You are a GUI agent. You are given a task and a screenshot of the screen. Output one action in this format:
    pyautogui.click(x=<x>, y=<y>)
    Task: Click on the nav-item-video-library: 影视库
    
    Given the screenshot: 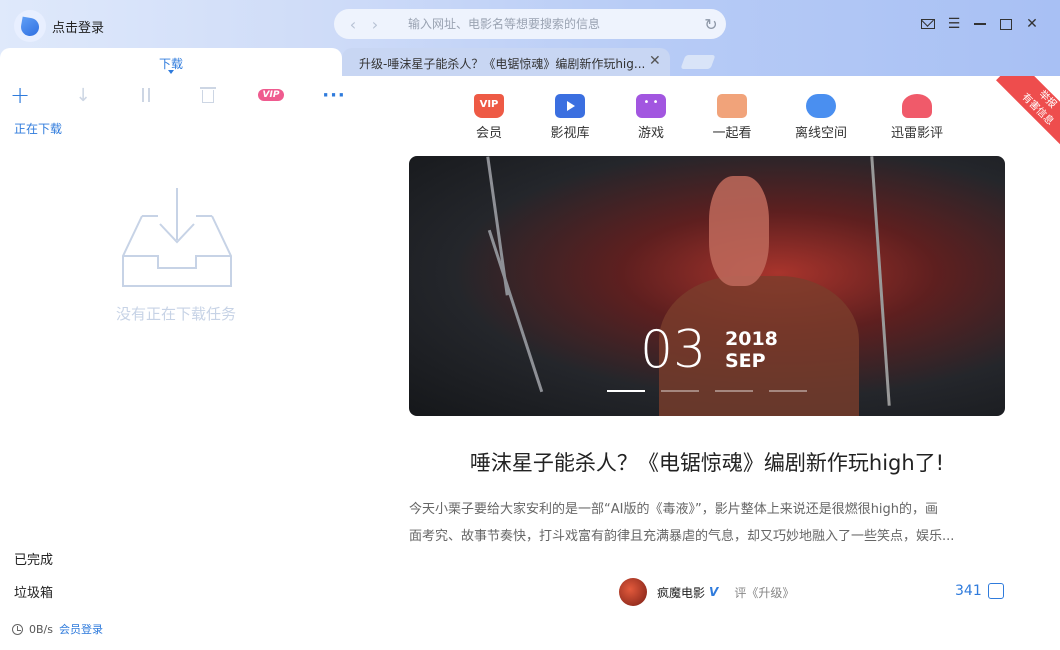 What is the action you would take?
    pyautogui.click(x=570, y=117)
    